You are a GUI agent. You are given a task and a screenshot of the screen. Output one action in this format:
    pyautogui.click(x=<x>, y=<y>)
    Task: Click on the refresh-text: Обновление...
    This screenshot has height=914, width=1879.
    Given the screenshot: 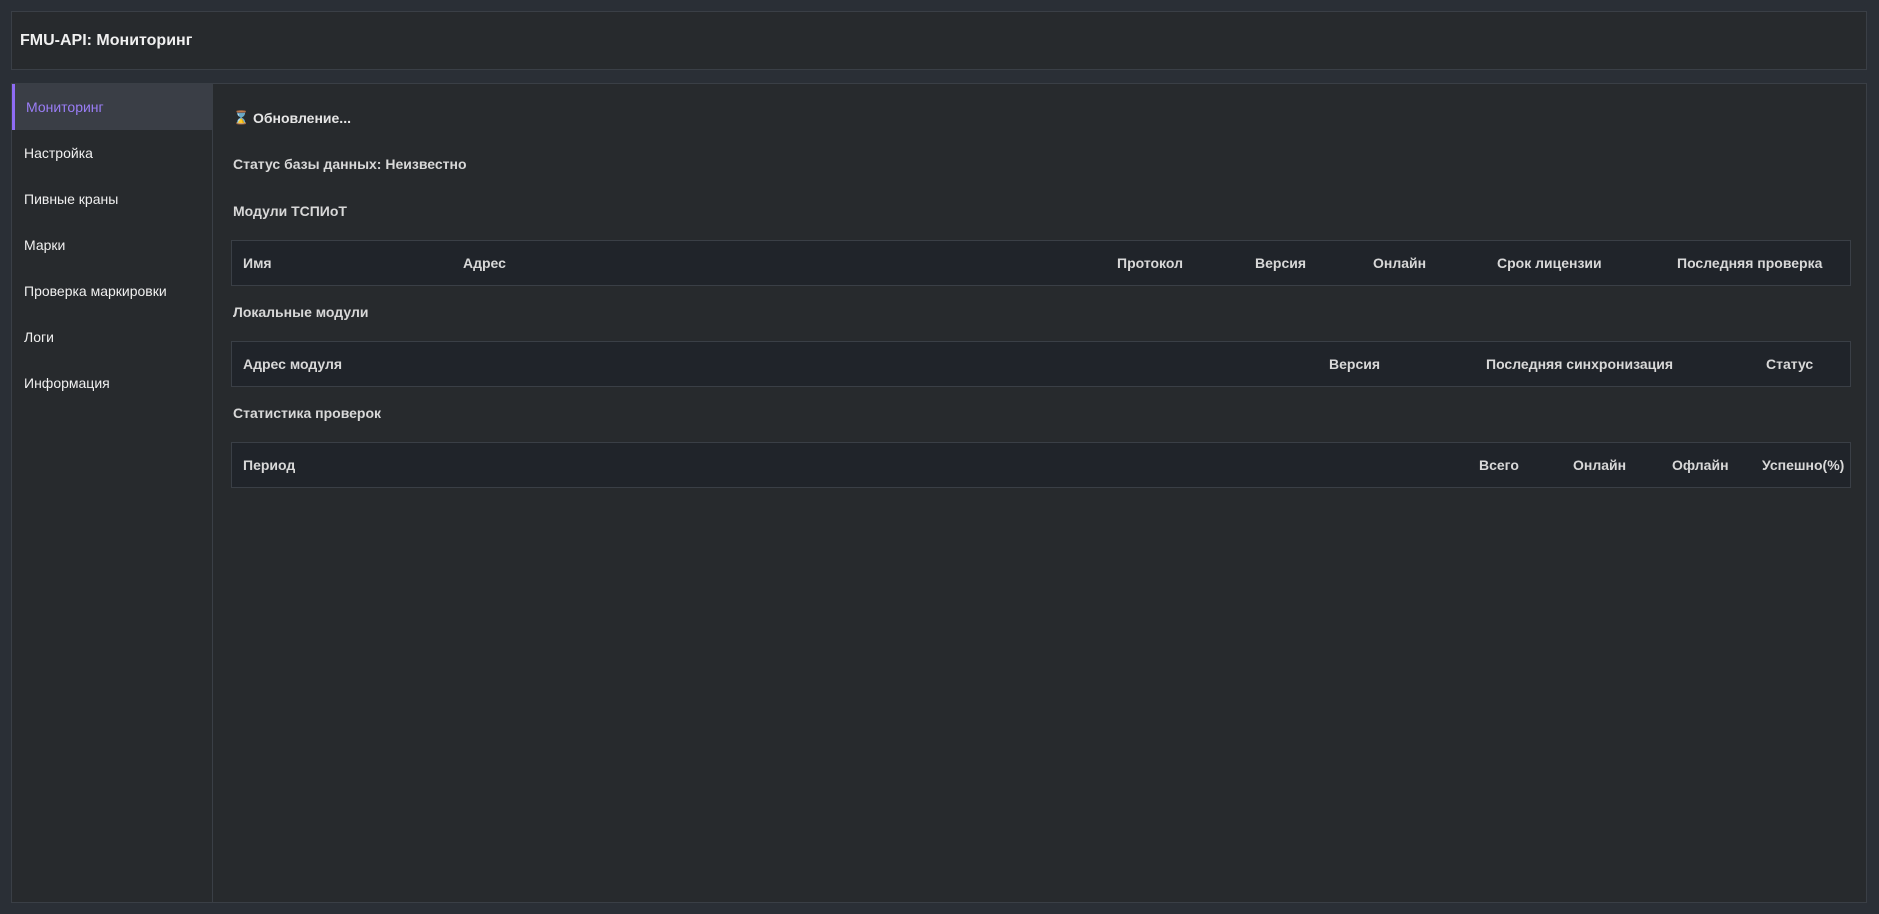 What is the action you would take?
    pyautogui.click(x=302, y=118)
    